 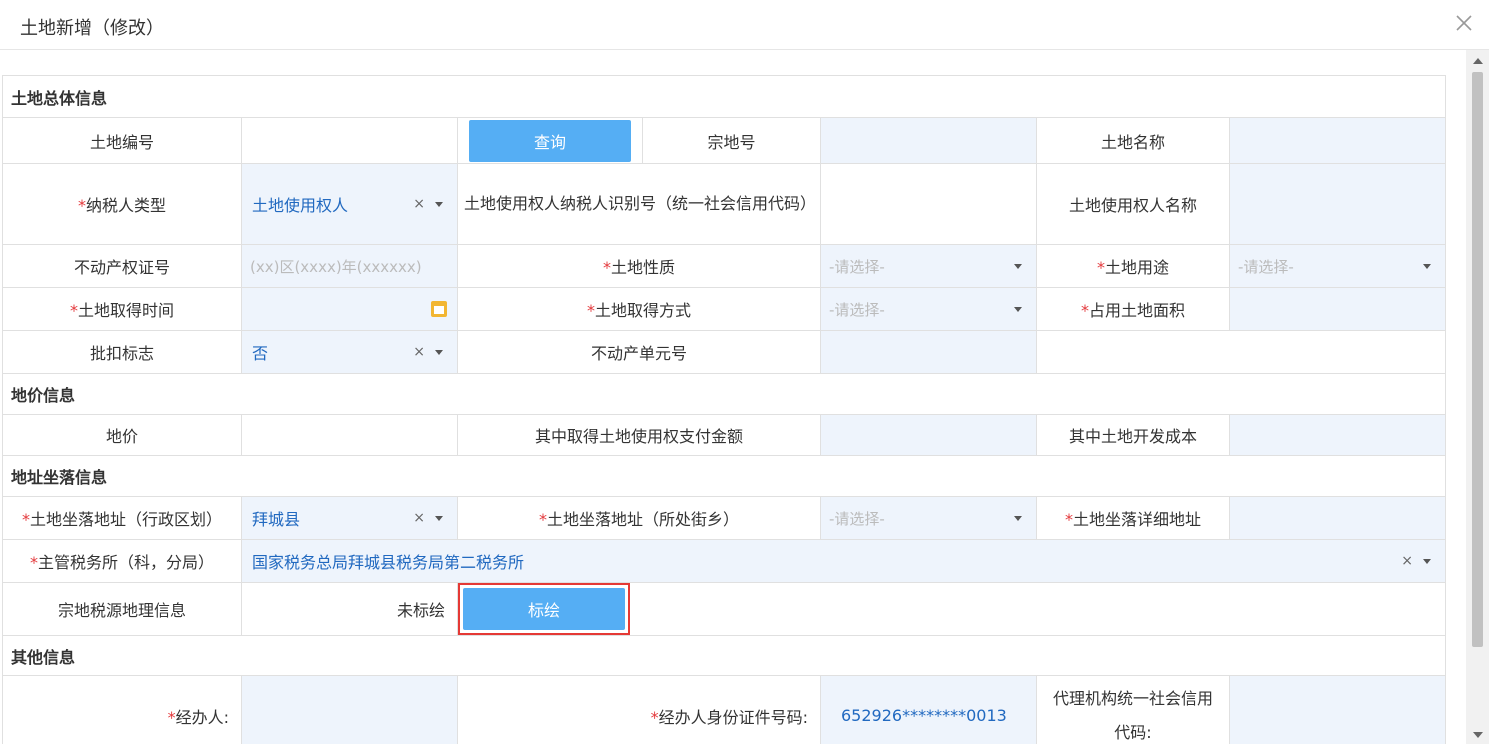 I want to click on acquire-method-select: -请选择-, so click(x=928, y=309).